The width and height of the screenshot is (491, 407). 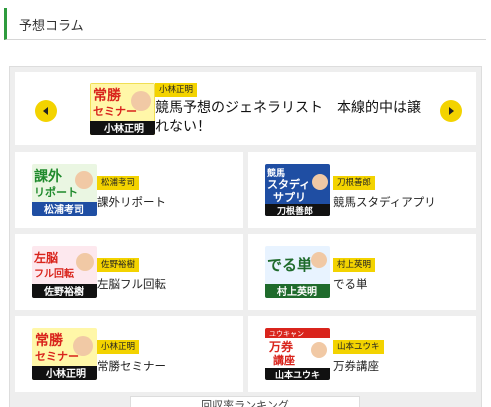 What do you see at coordinates (297, 374) in the screenshot?
I see `thumb-text: 山本ユウキ` at bounding box center [297, 374].